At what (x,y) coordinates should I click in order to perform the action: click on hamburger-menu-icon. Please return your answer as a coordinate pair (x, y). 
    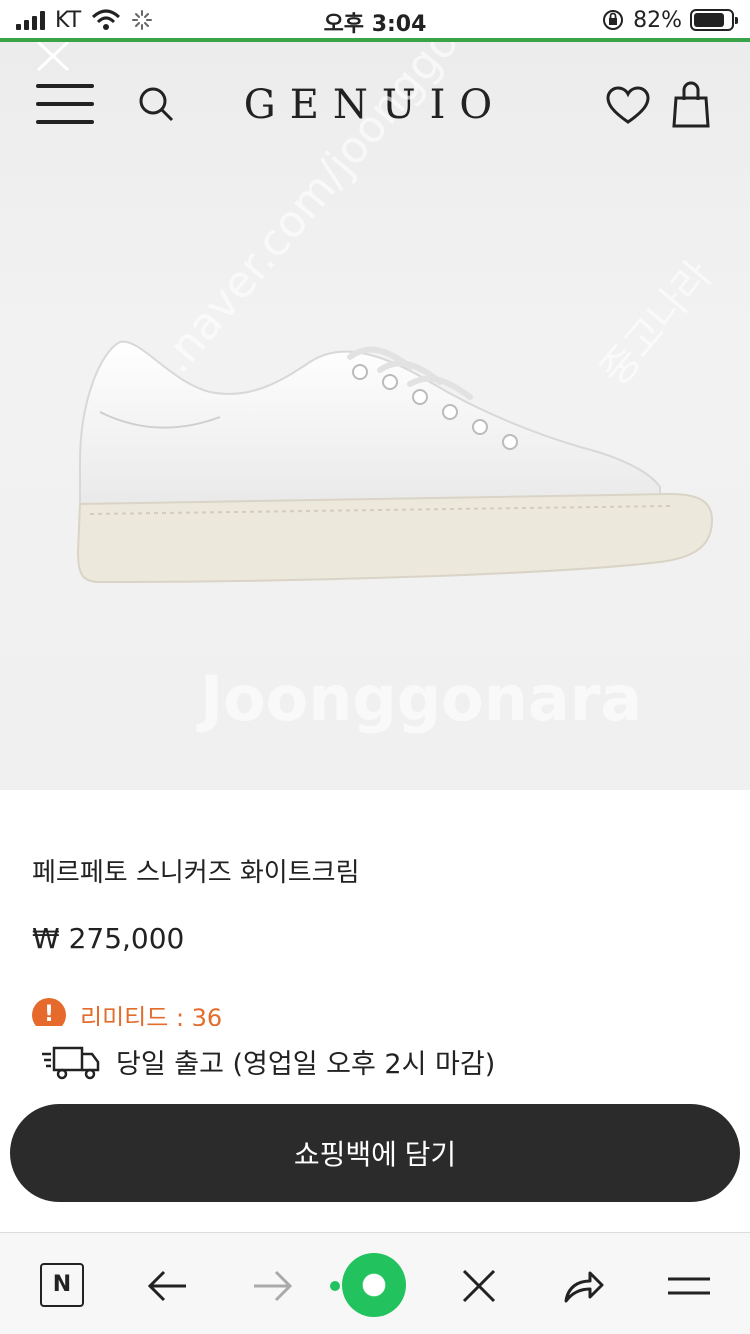
    Looking at the image, I should click on (65, 104).